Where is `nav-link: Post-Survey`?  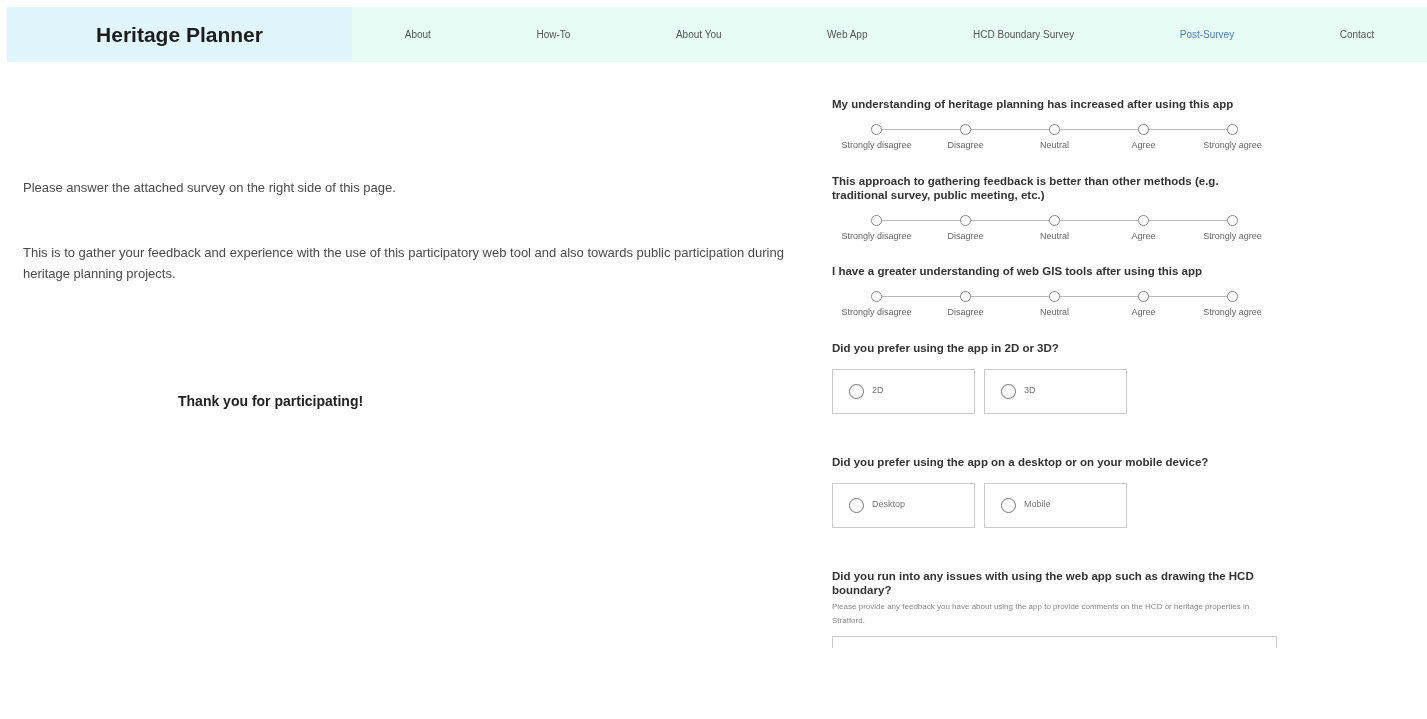 nav-link: Post-Survey is located at coordinates (1207, 34).